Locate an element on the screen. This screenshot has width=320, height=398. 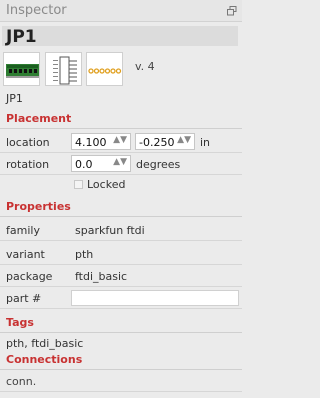
part-title: JP1 is located at coordinates (21, 37).